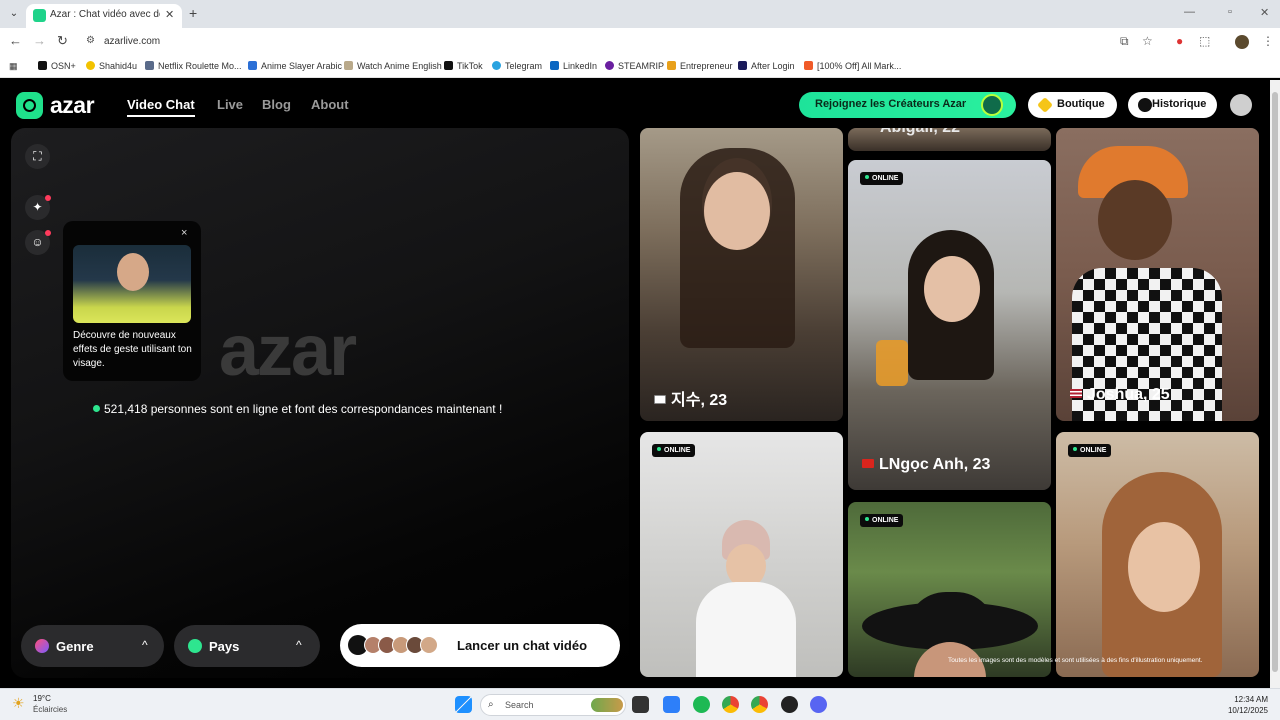 Image resolution: width=1280 pixels, height=720 pixels. Describe the element at coordinates (161, 104) in the screenshot. I see `nav-video-chat: Video Chat` at that location.